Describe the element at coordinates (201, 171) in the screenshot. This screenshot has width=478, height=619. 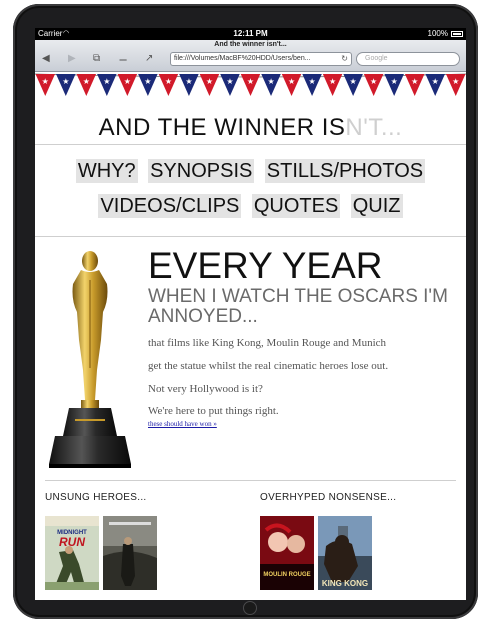
I see `nav-synopsis: SYNOPSIS` at that location.